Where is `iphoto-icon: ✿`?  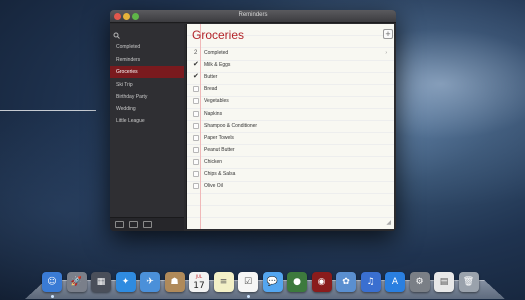
iphoto-icon: ✿ is located at coordinates (346, 282).